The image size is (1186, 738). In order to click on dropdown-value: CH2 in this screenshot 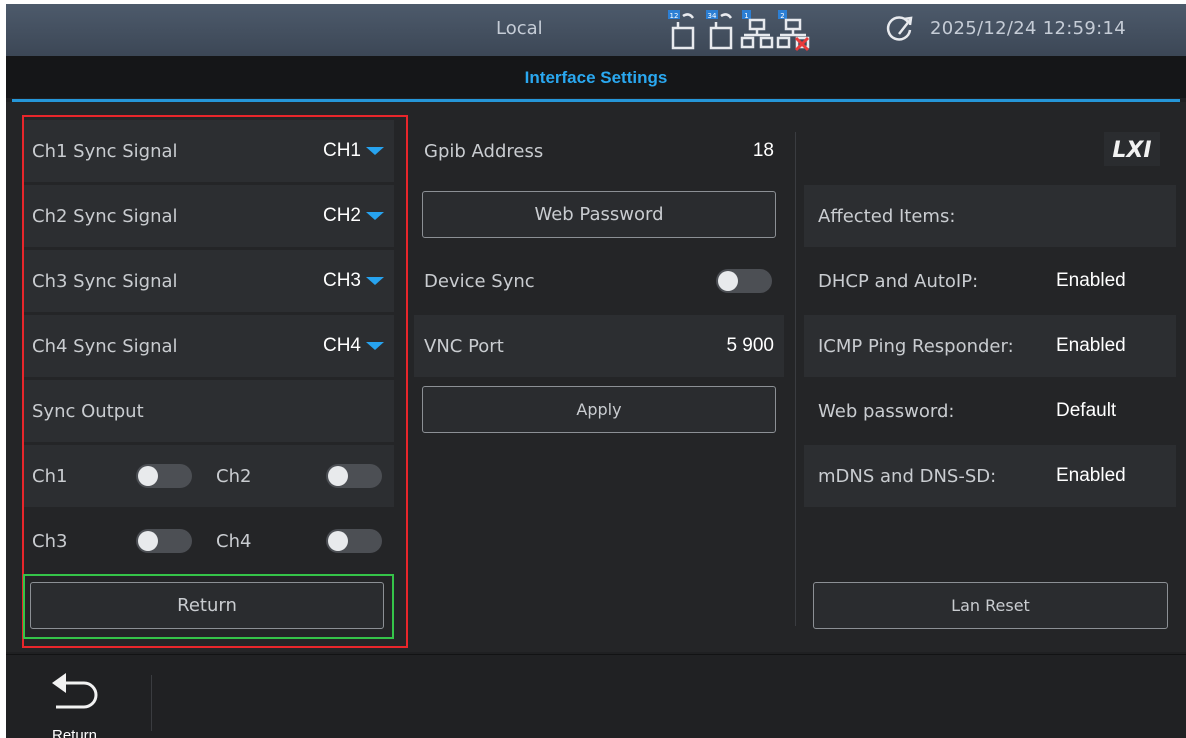, I will do `click(341, 215)`.